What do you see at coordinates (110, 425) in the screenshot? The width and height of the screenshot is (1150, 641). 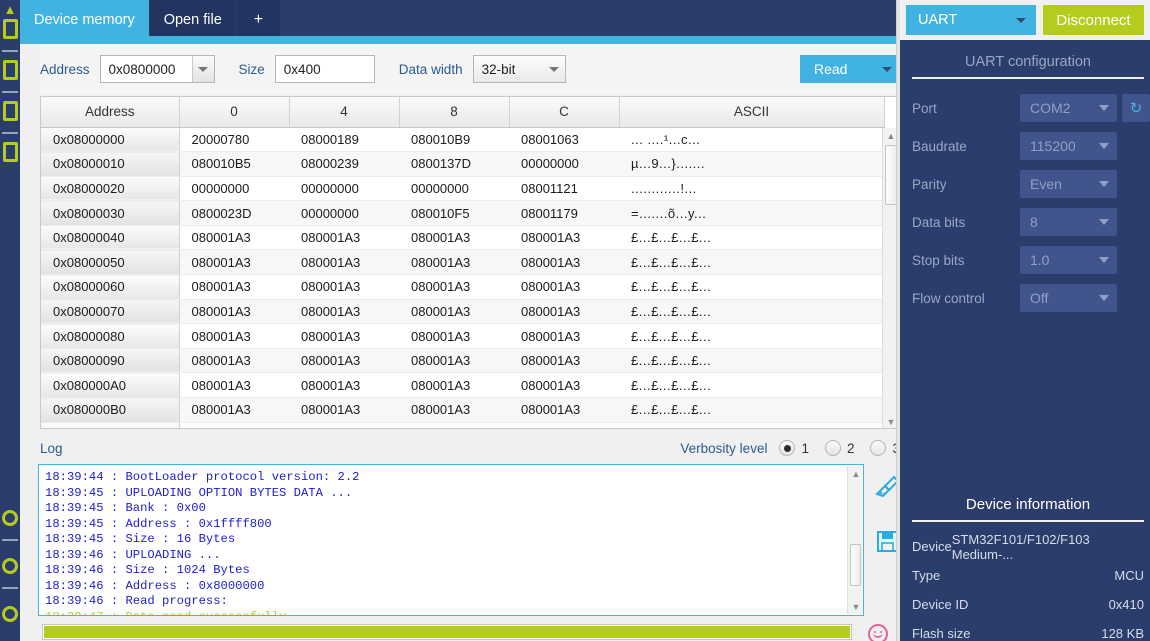 I see `cell-address: 0x080000C0` at bounding box center [110, 425].